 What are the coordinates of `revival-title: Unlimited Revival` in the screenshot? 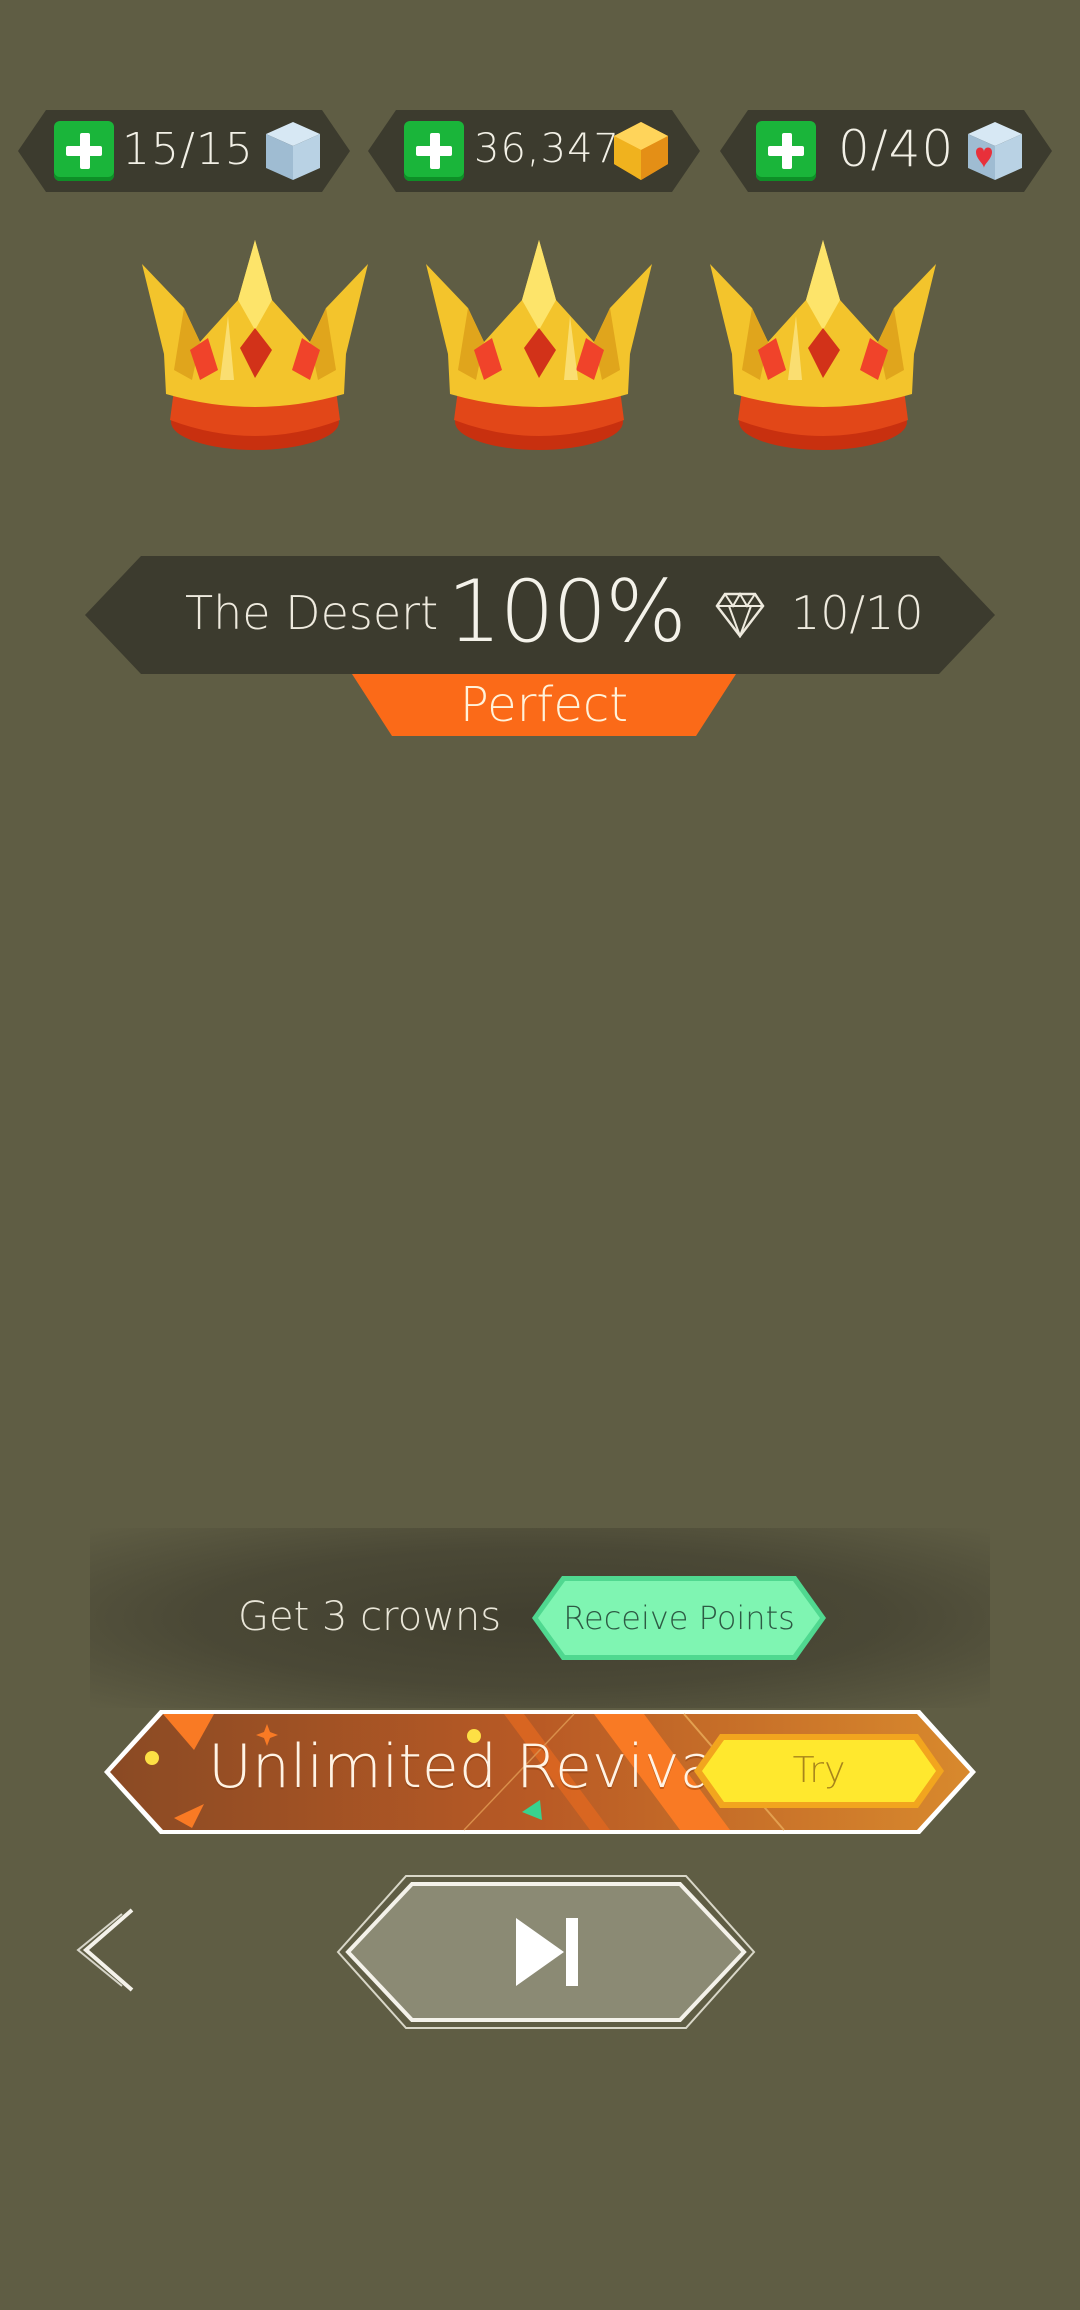 It's located at (471, 1767).